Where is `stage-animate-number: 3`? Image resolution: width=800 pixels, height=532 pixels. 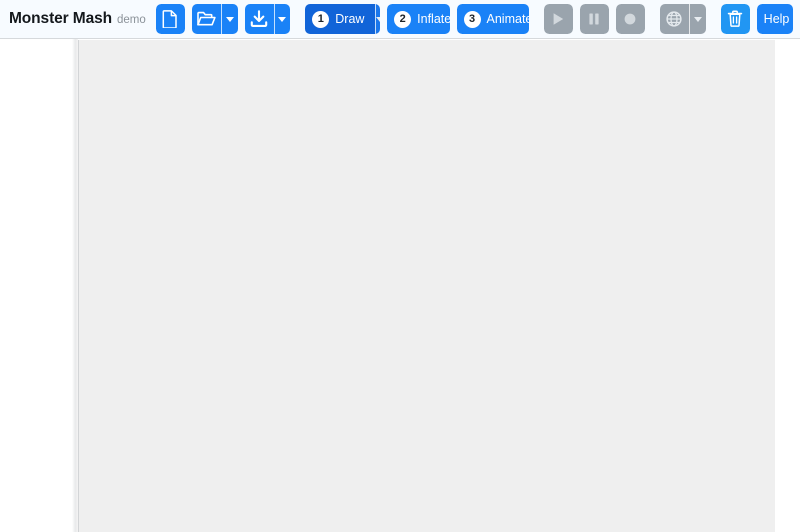 stage-animate-number: 3 is located at coordinates (472, 19).